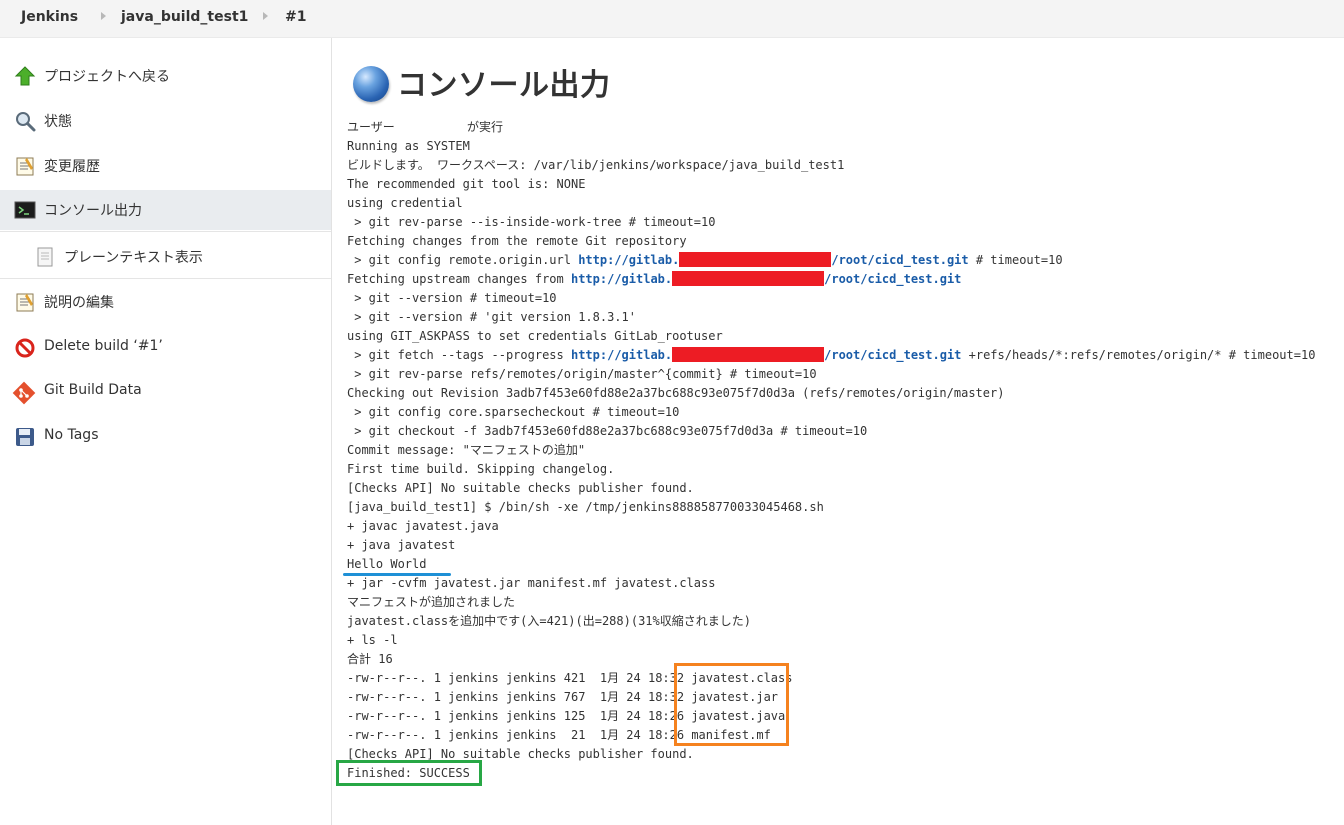 The width and height of the screenshot is (1344, 825). I want to click on console-text: > git fetch --tags --progress, so click(459, 355).